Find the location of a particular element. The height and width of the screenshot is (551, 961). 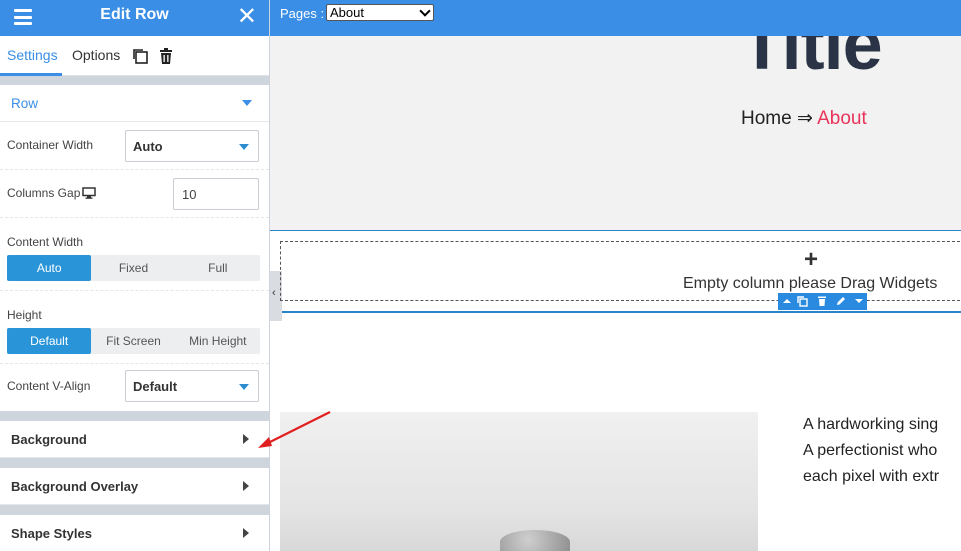

empty-column-dropzone: + Empty column please Drag Widgets is located at coordinates (620, 271).